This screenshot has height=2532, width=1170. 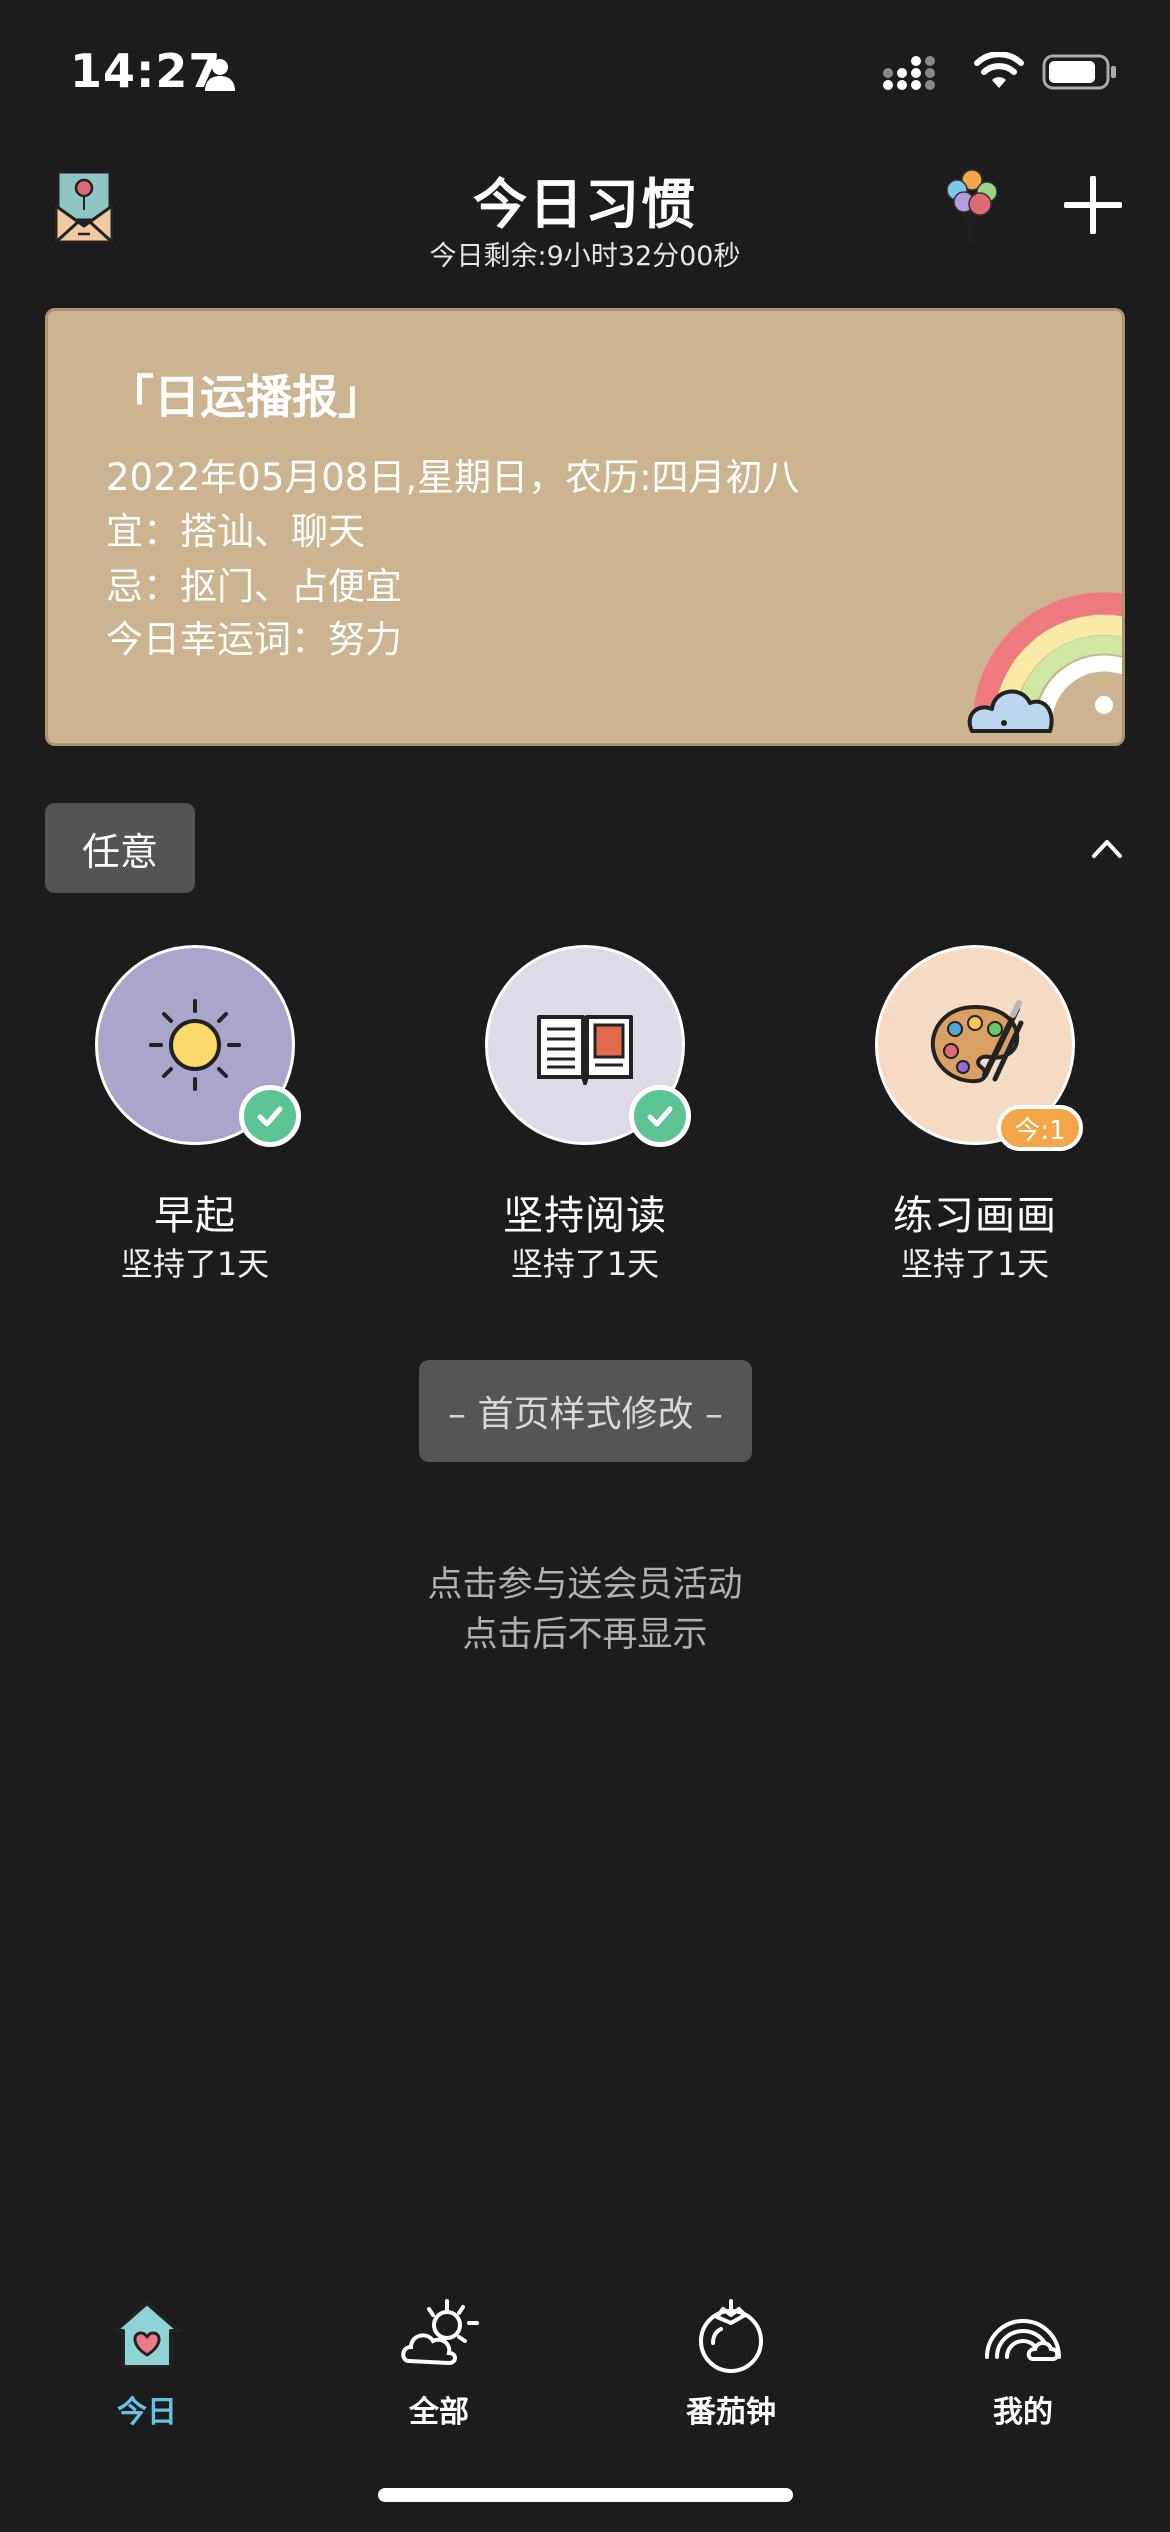 What do you see at coordinates (1040, 1128) in the screenshot?
I see `today-count-badge: 今:1` at bounding box center [1040, 1128].